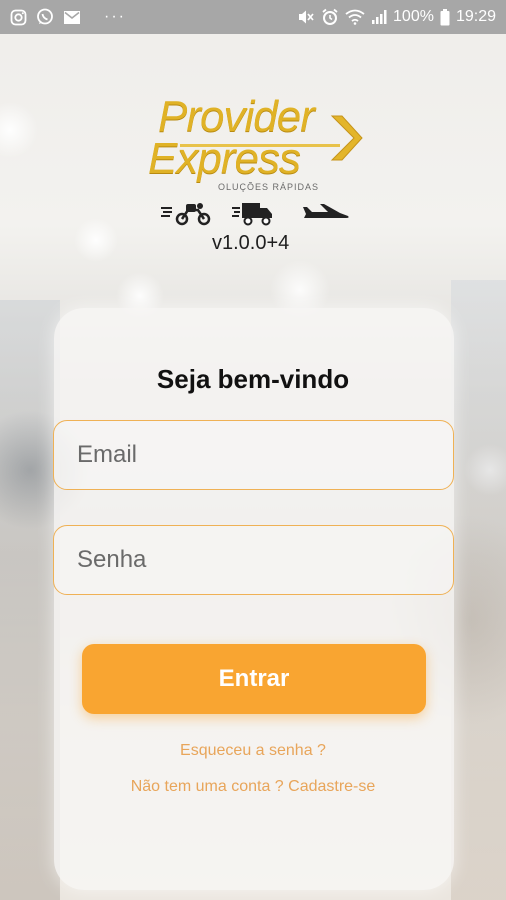 The height and width of the screenshot is (900, 506). I want to click on app-version: v1.0.0+4, so click(251, 243).